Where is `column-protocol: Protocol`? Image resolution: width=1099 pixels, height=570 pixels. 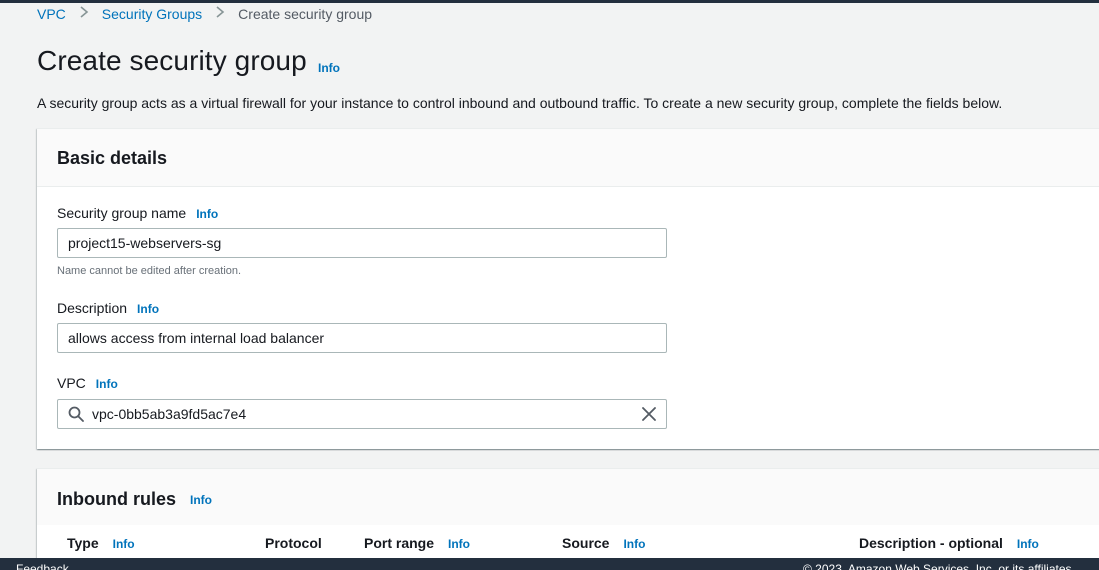
column-protocol: Protocol is located at coordinates (293, 543).